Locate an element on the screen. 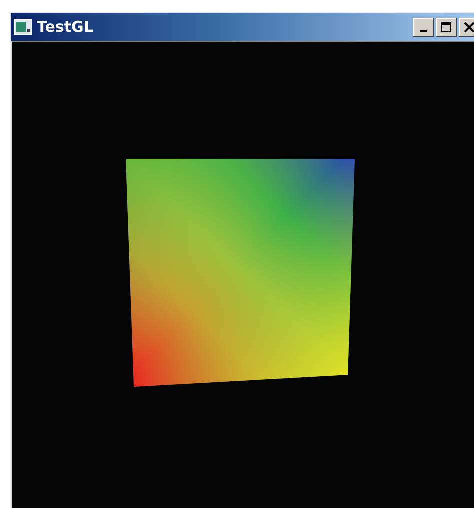 This screenshot has height=508, width=474. maximize-icon is located at coordinates (446, 27).